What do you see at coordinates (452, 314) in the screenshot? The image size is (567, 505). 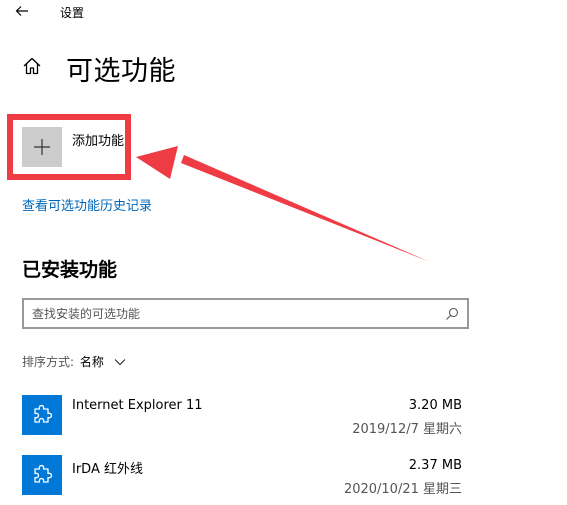 I see `search-icon` at bounding box center [452, 314].